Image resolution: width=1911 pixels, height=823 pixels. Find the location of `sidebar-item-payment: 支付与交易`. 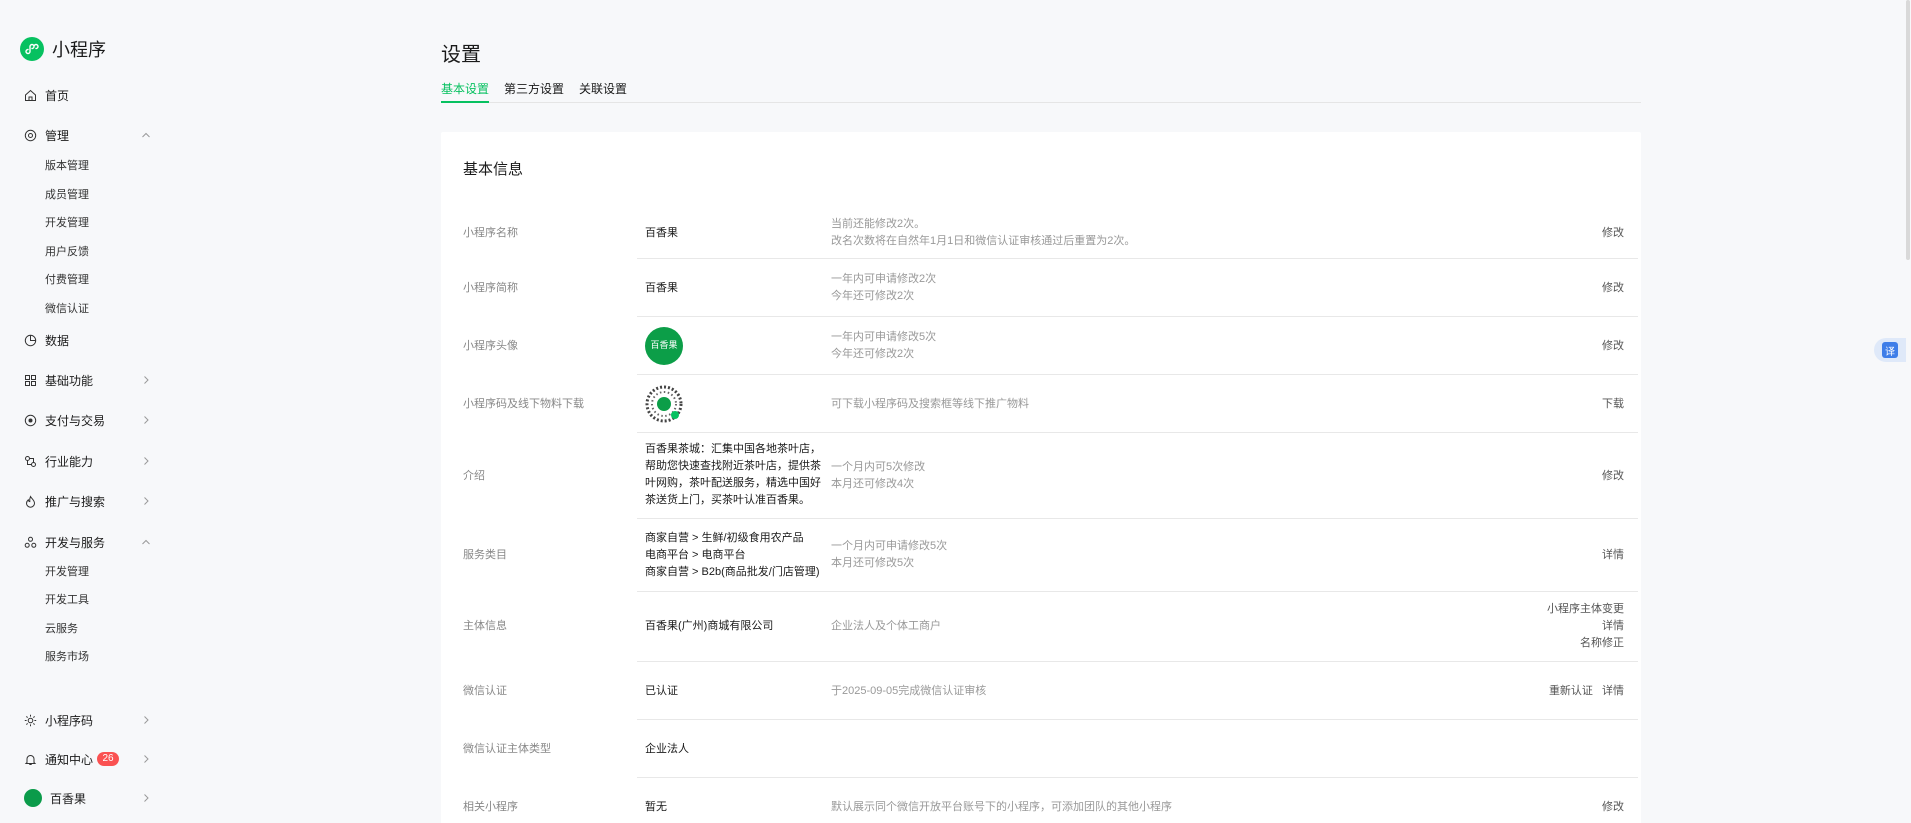

sidebar-item-payment: 支付与交易 is located at coordinates (88, 420).